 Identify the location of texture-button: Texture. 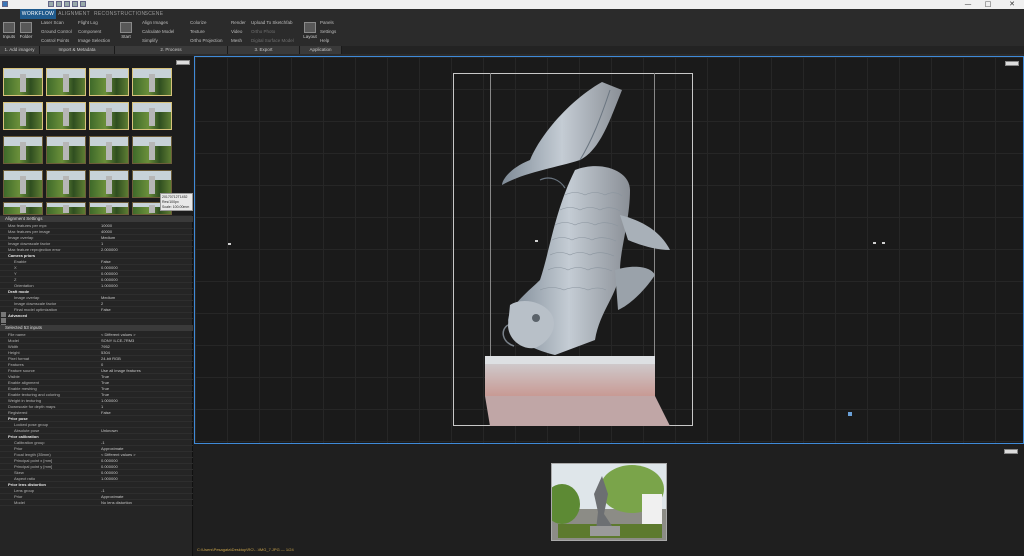
(197, 32).